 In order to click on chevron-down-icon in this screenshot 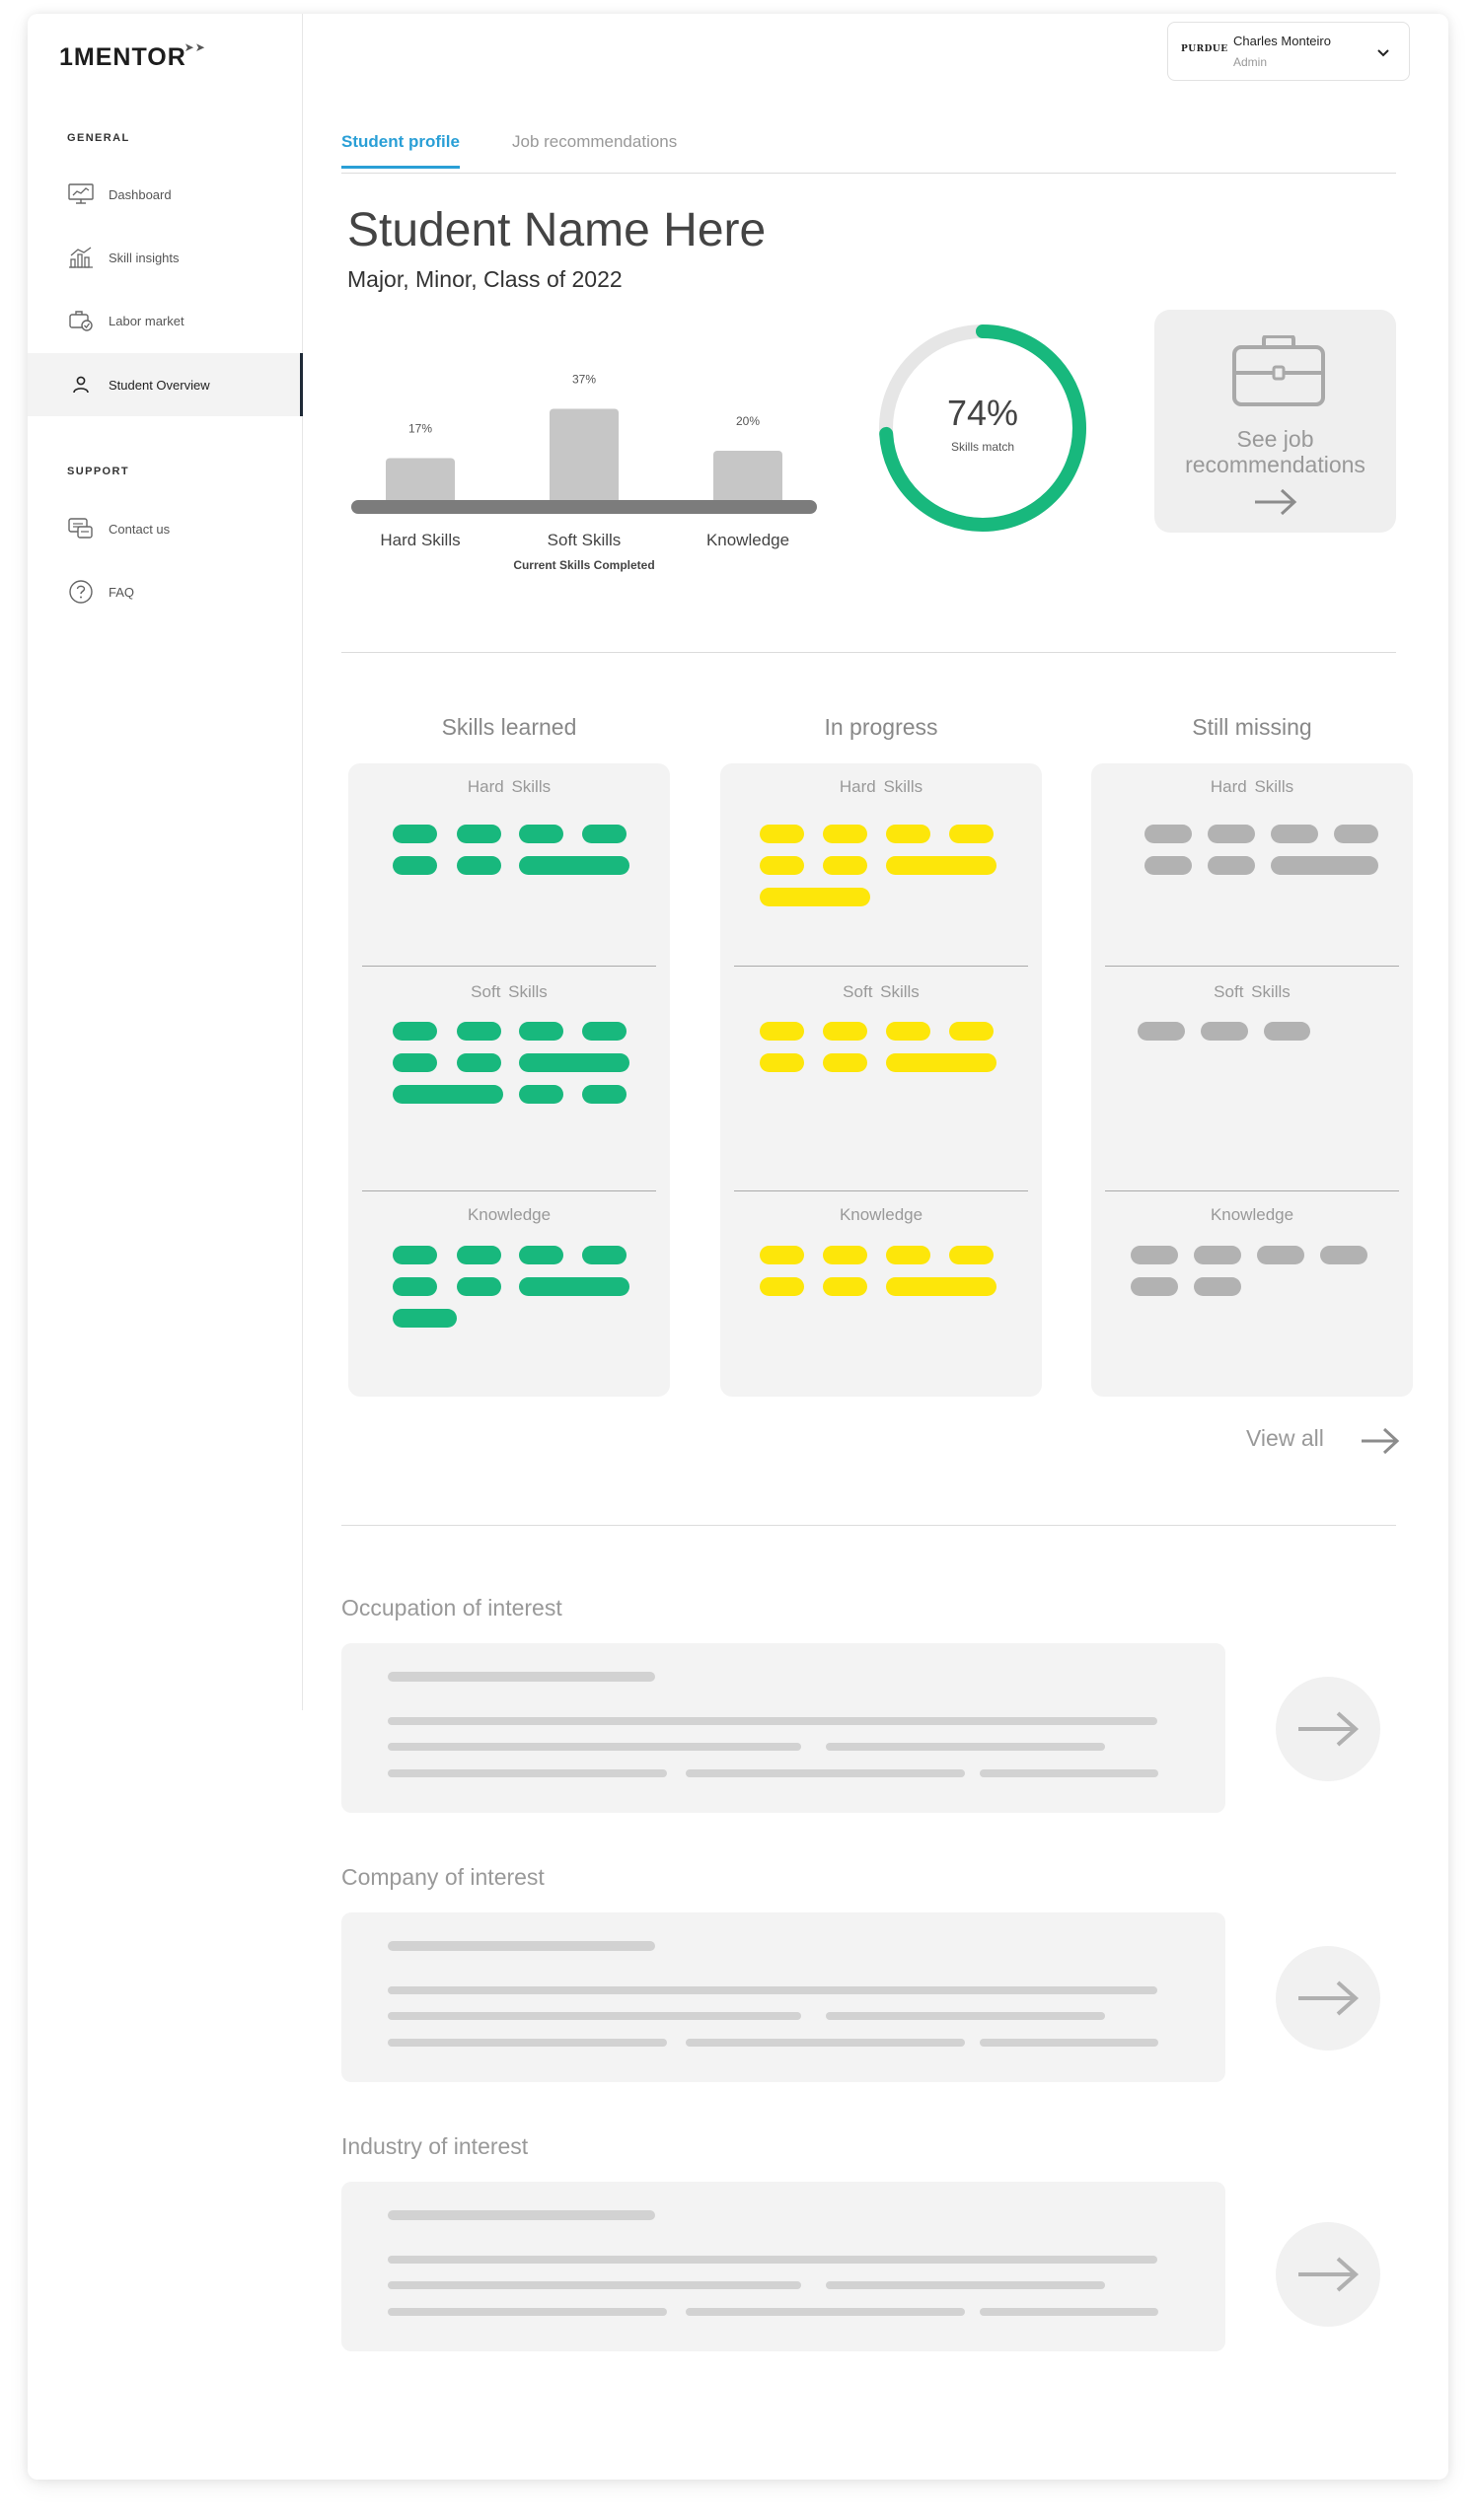, I will do `click(1383, 52)`.